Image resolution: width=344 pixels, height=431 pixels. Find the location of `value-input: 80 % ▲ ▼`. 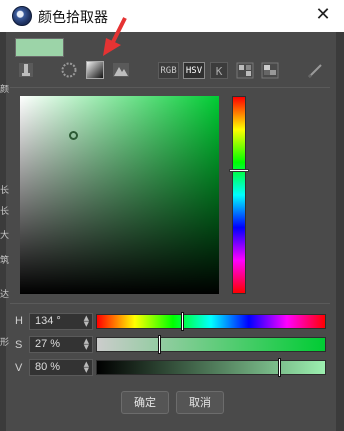

value-input: 80 % ▲ ▼ is located at coordinates (61, 367).